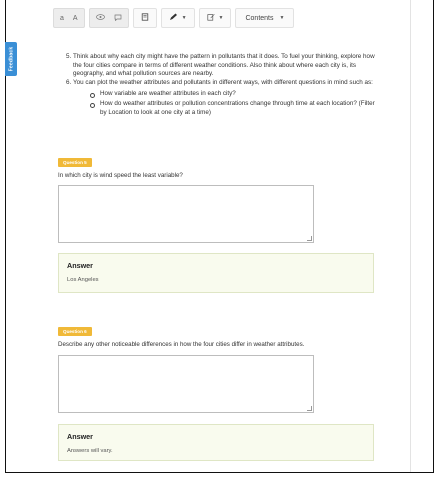  What do you see at coordinates (75, 162) in the screenshot?
I see `question-5-badge: Question 5` at bounding box center [75, 162].